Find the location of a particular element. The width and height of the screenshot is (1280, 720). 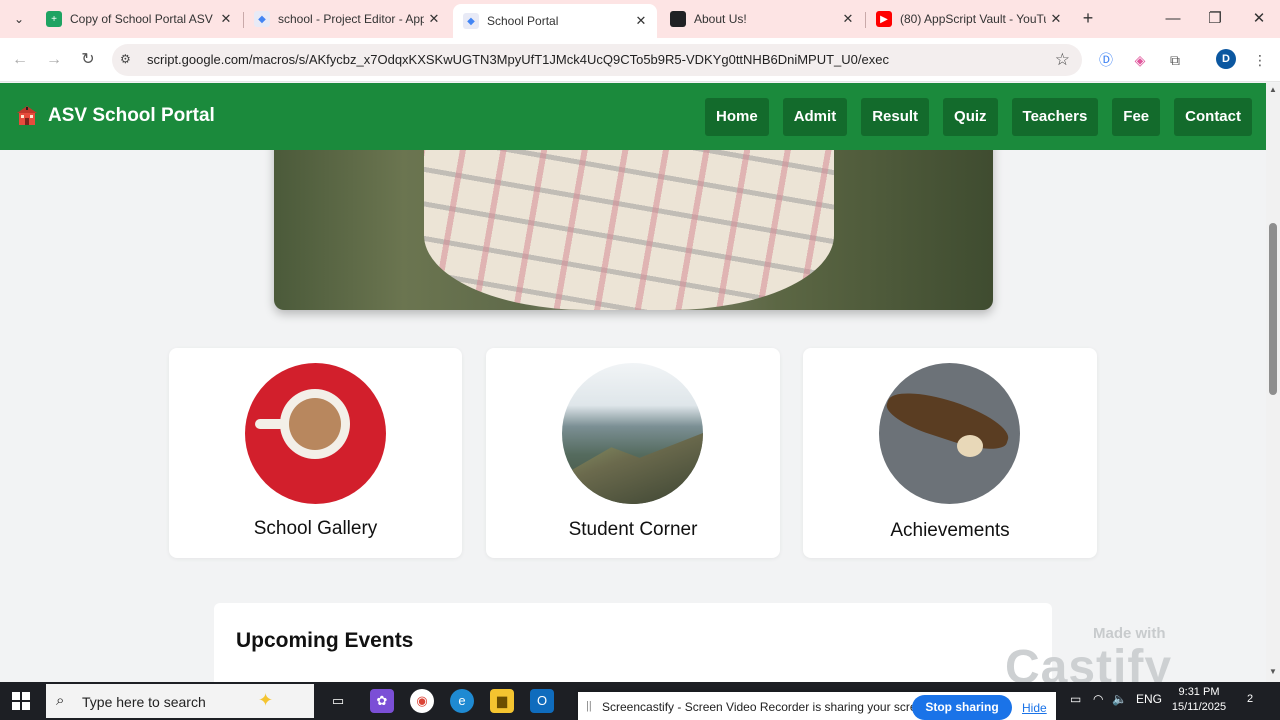

eagle-image is located at coordinates (949, 433).